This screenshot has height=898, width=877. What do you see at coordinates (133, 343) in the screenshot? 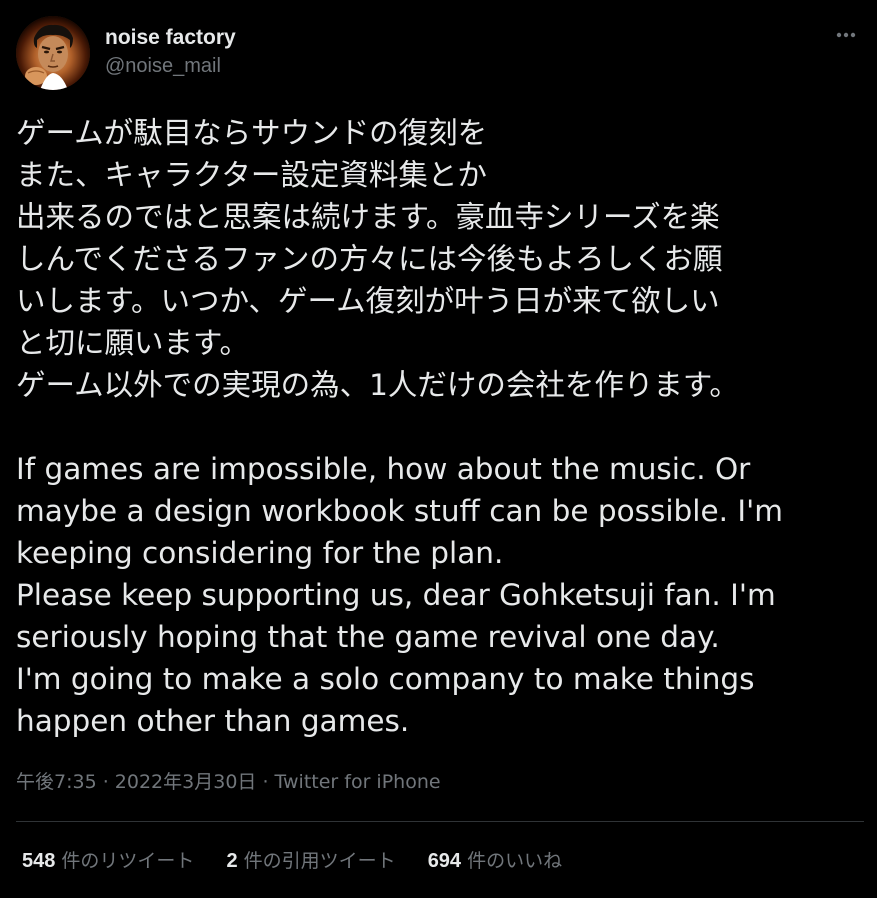
I see `tweet-text-line: と切に願います。` at bounding box center [133, 343].